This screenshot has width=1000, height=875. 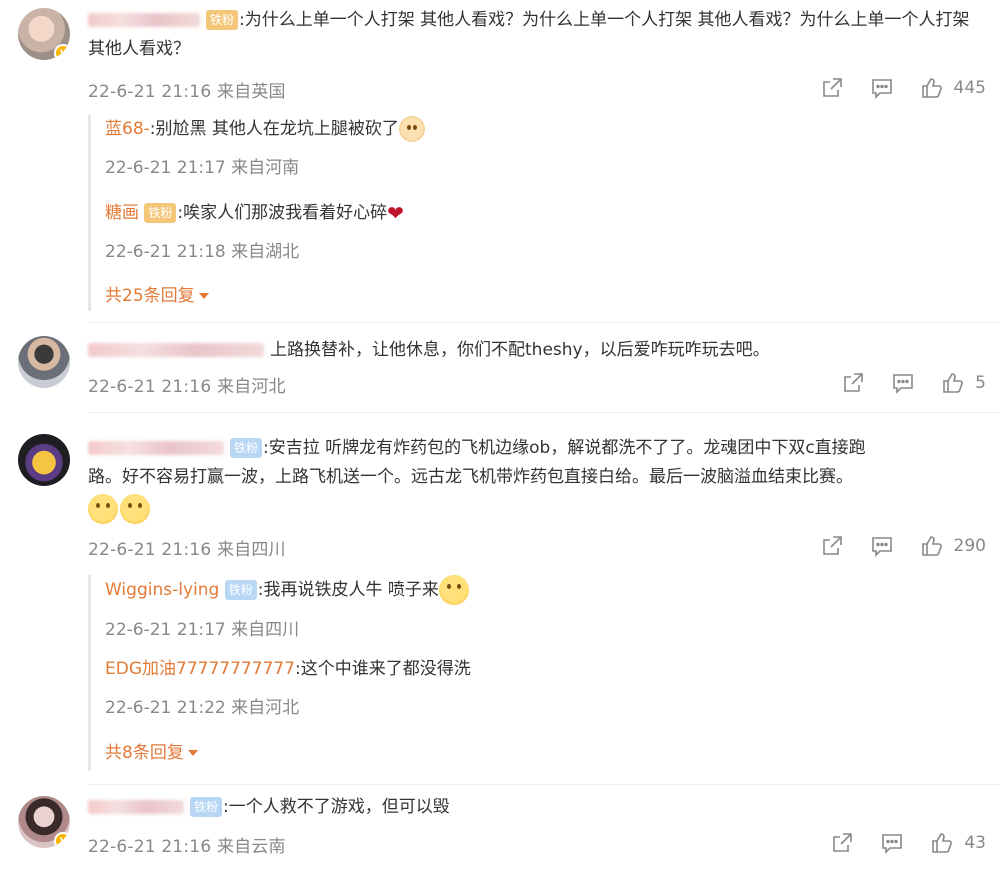 What do you see at coordinates (969, 88) in the screenshot?
I see `like-count: 445` at bounding box center [969, 88].